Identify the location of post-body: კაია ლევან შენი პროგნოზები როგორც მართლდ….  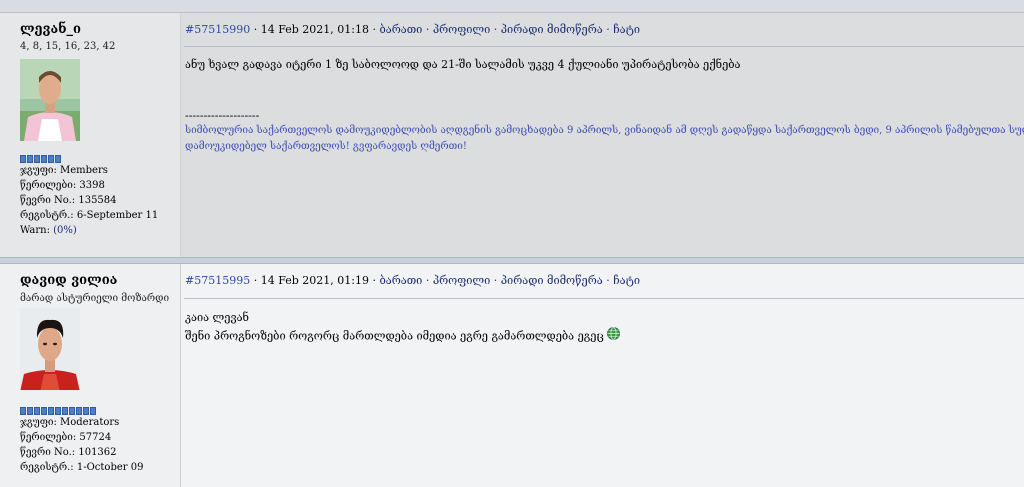
(403, 327).